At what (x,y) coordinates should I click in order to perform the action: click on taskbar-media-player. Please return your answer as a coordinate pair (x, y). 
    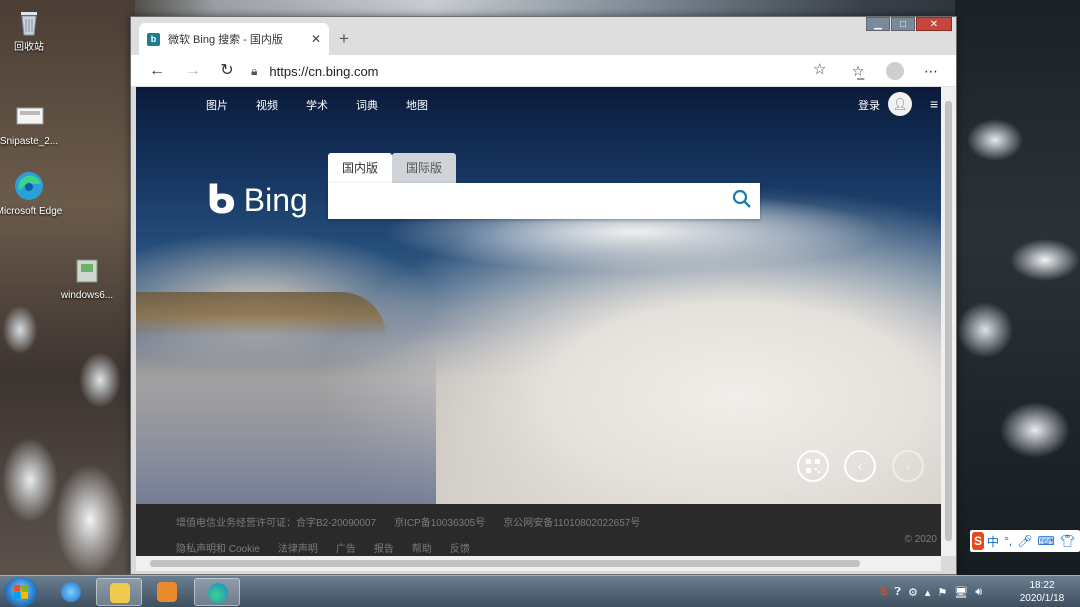
    Looking at the image, I should click on (167, 592).